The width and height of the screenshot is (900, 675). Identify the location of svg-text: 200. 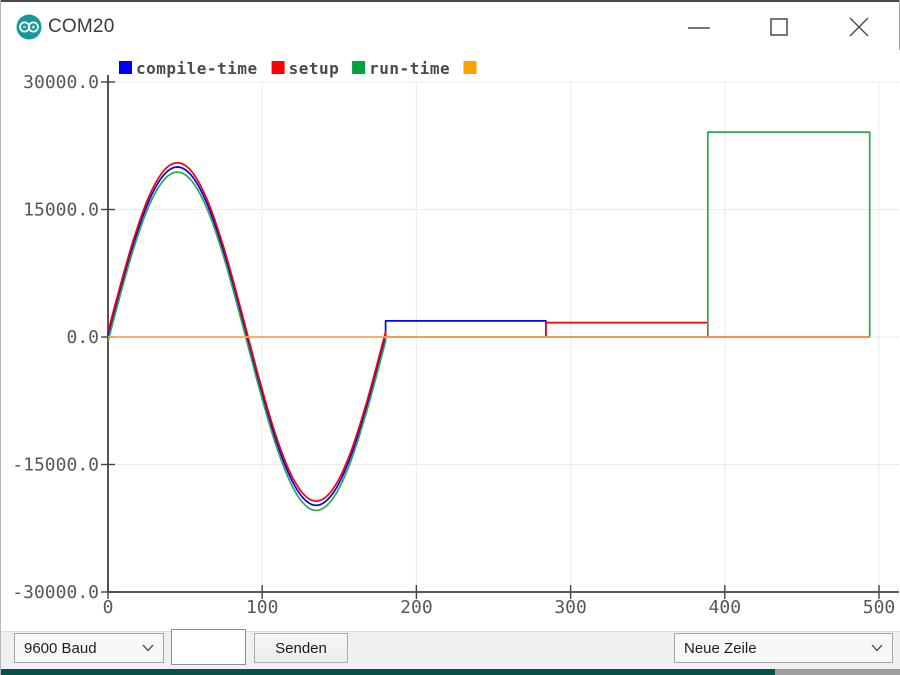
(416, 607).